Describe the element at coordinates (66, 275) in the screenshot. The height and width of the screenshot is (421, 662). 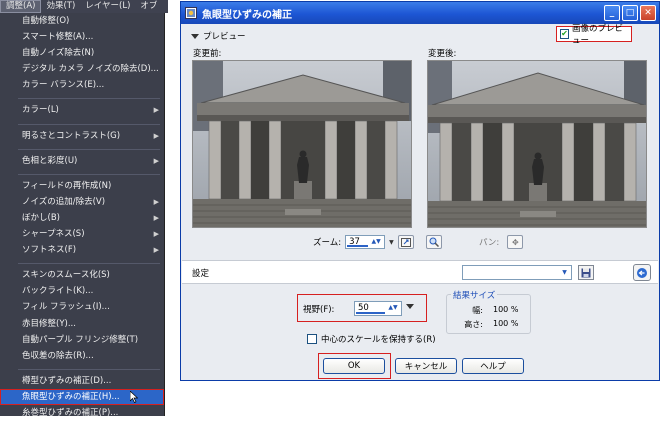
I see `menu-item-label: スキンのスムース化(S)` at that location.